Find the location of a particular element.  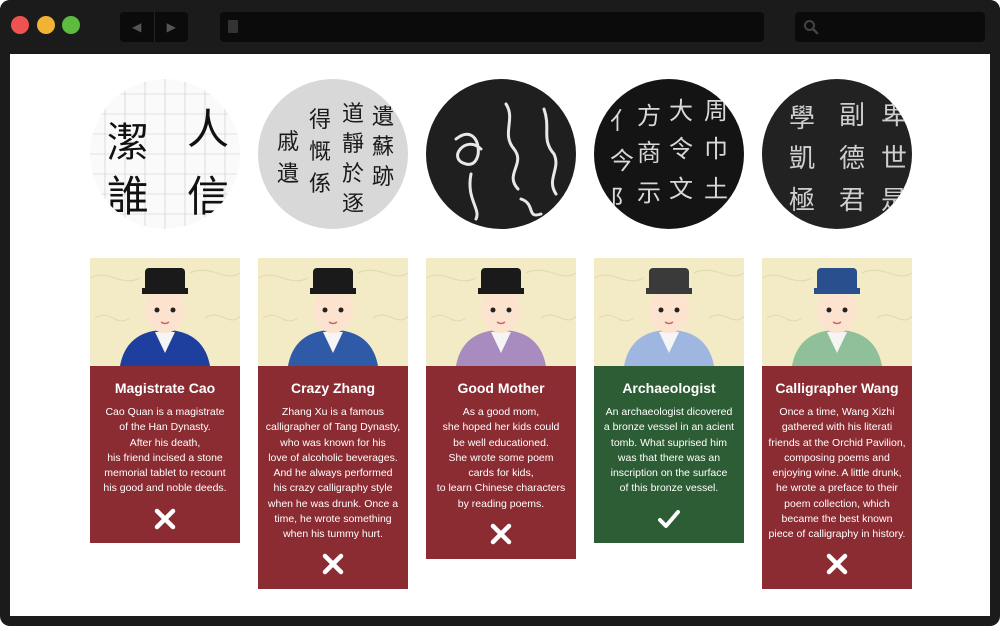

svg-text: 周 is located at coordinates (716, 111).